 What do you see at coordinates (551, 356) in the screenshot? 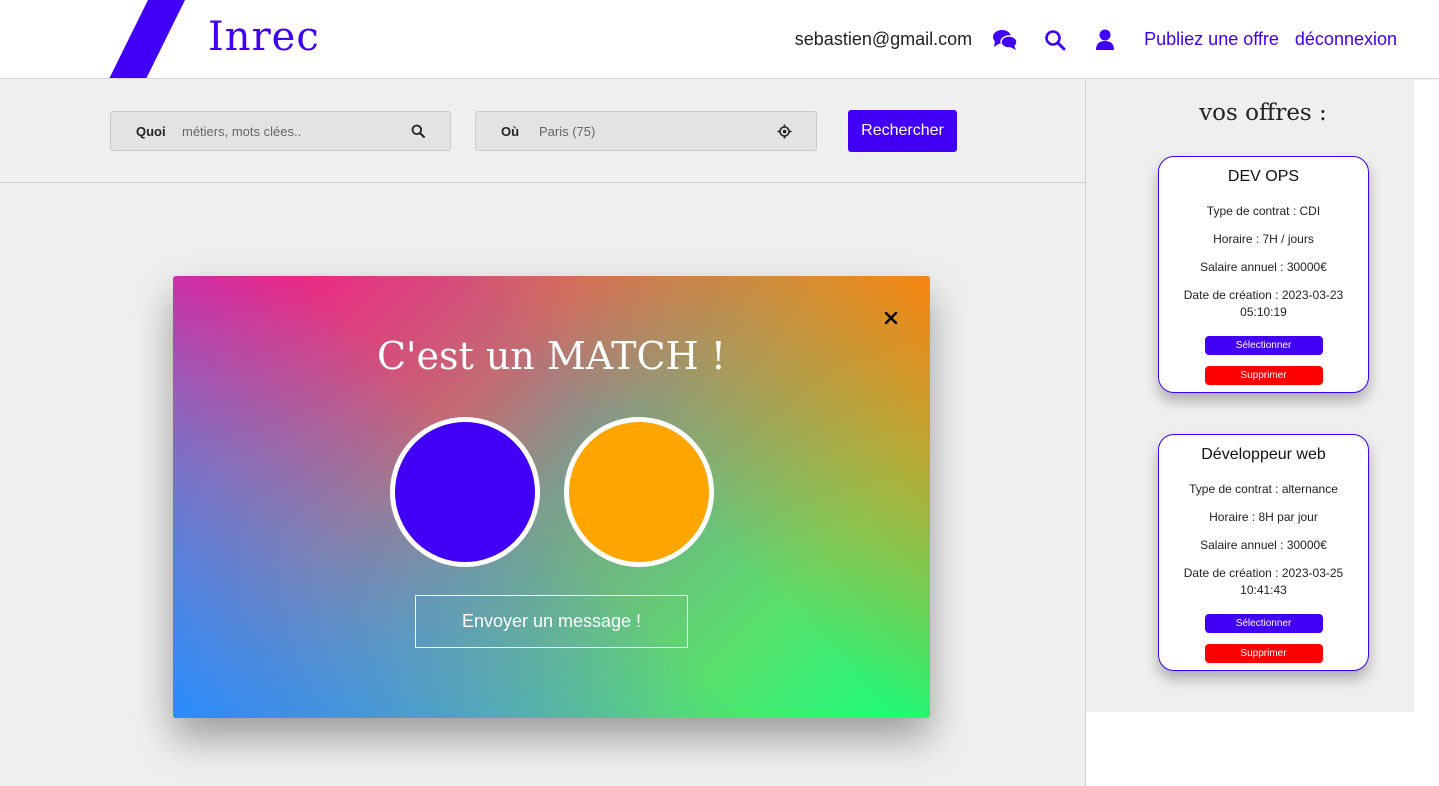
I see `match-title: C'est un MATCH !` at bounding box center [551, 356].